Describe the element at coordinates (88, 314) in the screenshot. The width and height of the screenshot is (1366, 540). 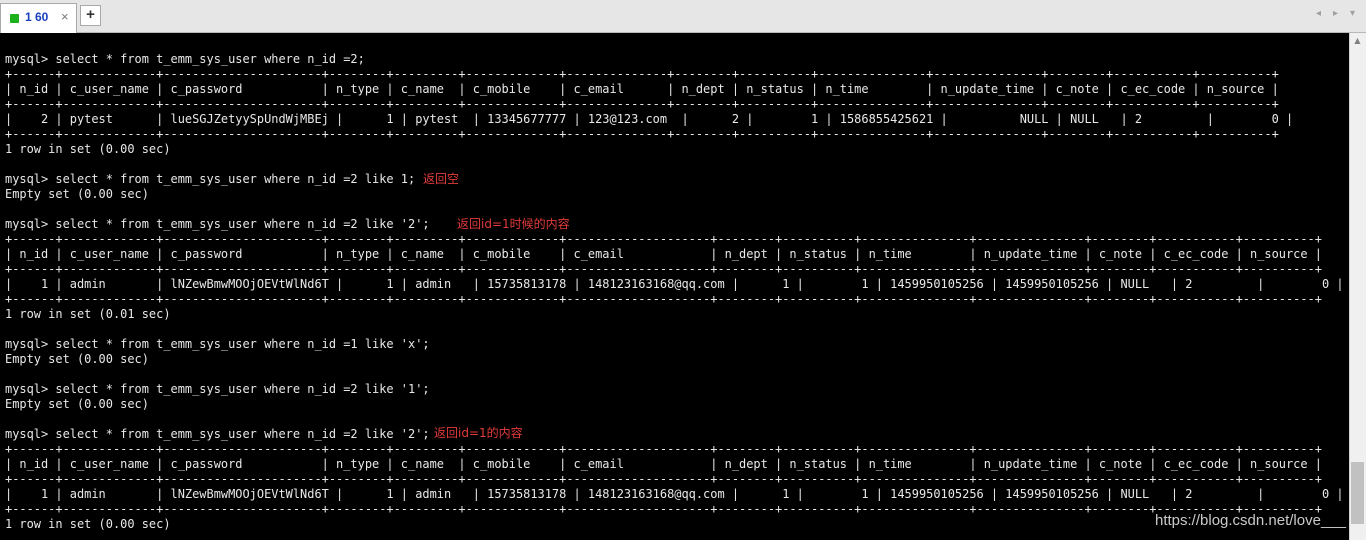
I see `terminal-line: 1 row in set (0.01 sec)` at that location.